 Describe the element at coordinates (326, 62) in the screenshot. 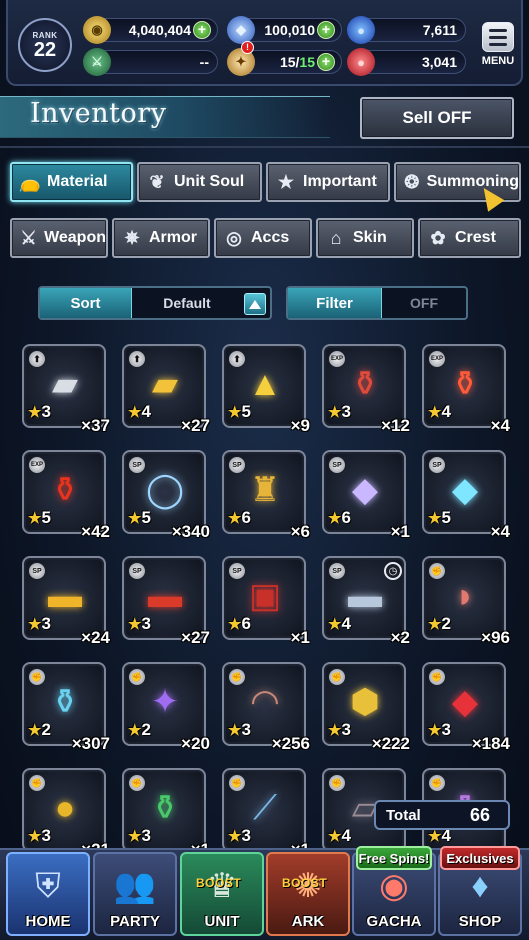

I see `add-energy-button: +` at that location.